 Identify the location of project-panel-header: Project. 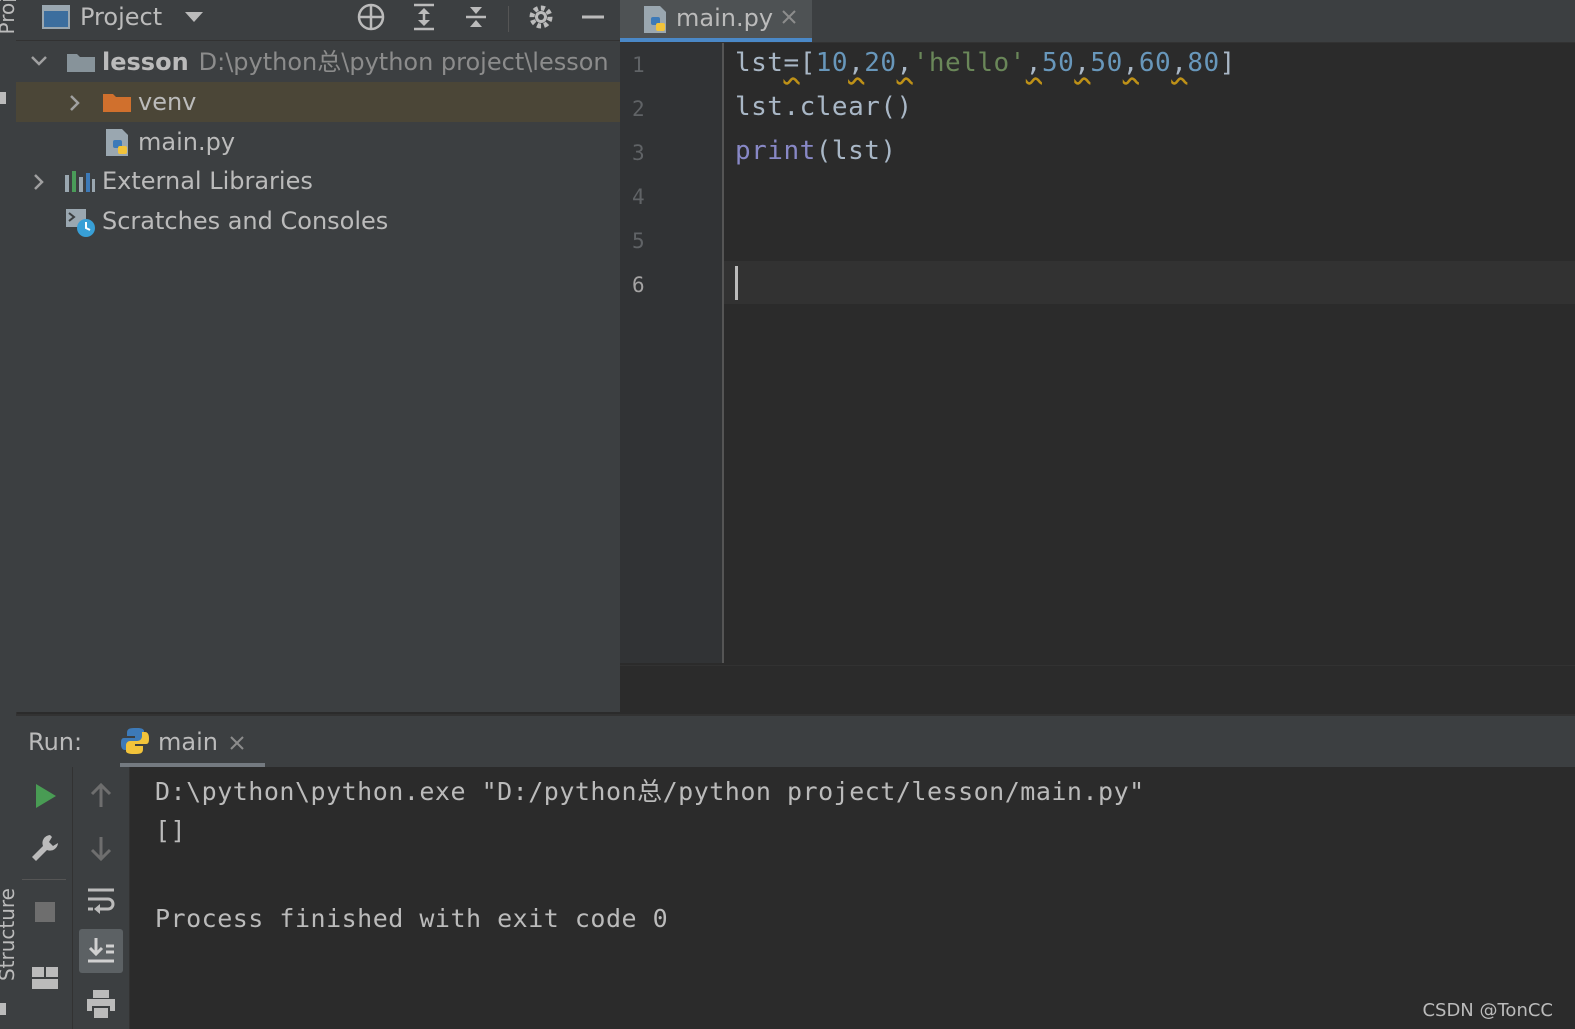
(318, 20).